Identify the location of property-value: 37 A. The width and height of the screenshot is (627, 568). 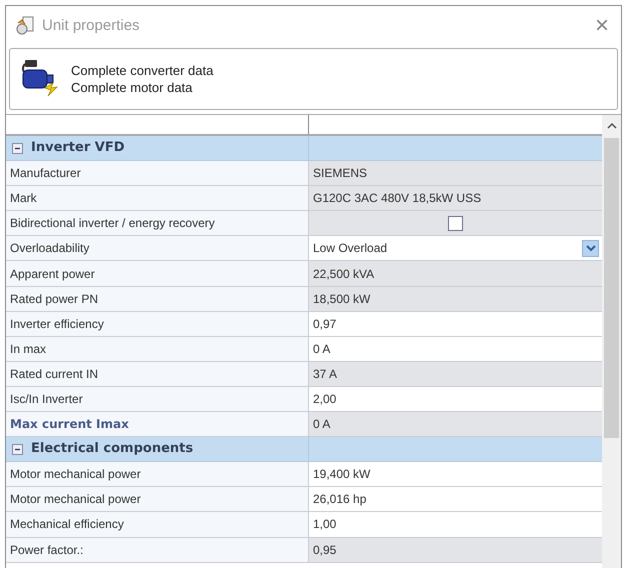
(455, 374).